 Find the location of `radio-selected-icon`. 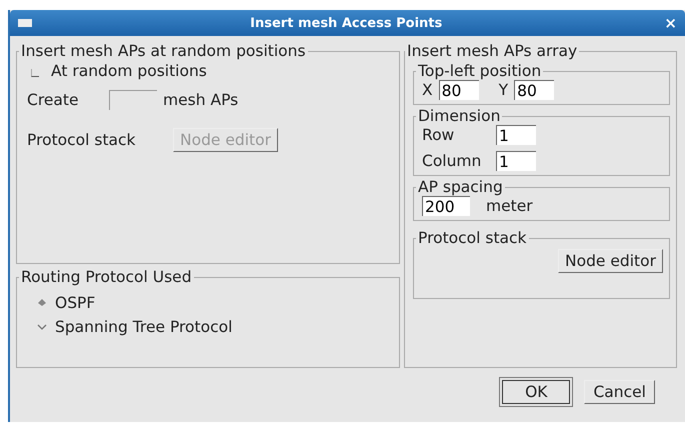

radio-selected-icon is located at coordinates (42, 303).